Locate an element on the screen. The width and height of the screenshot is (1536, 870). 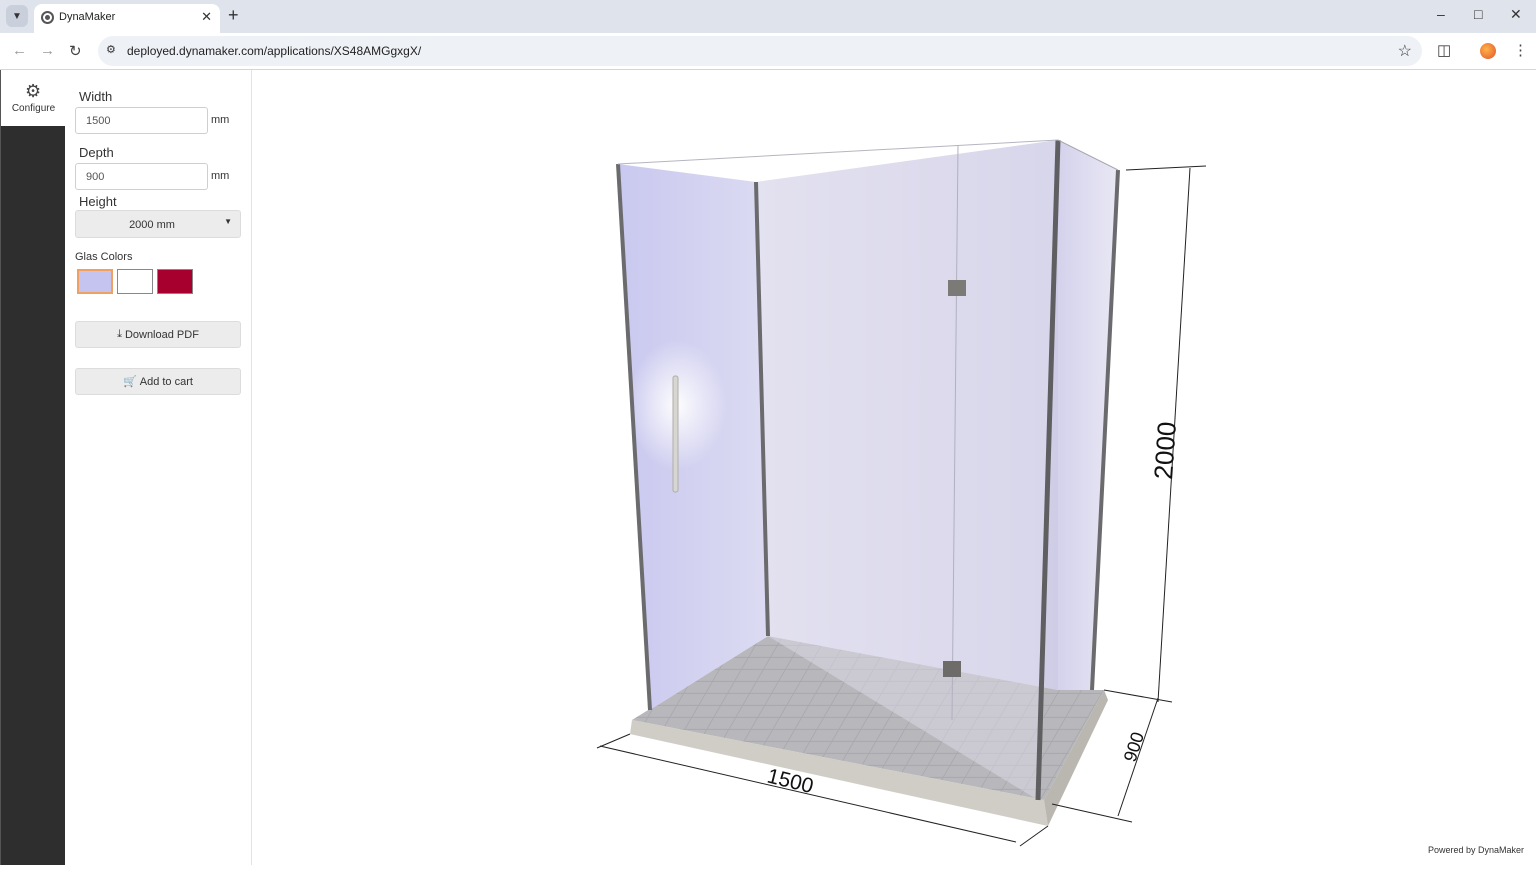
height-value: 2000 mm is located at coordinates (152, 225).